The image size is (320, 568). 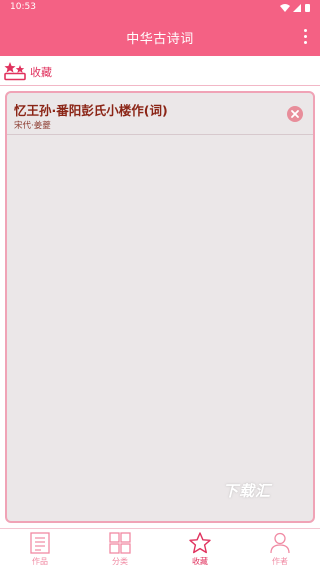 I want to click on grid-icon, so click(x=120, y=543).